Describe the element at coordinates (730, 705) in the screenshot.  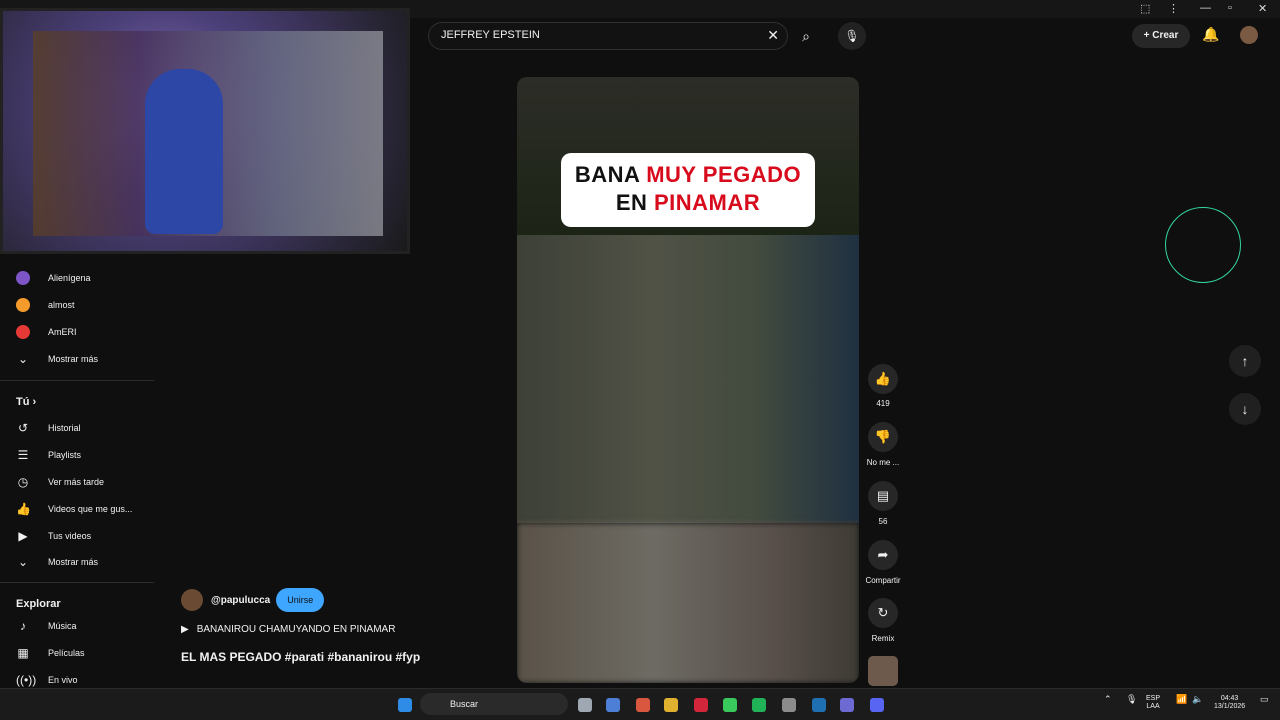
I see `whatsapp-icon` at that location.